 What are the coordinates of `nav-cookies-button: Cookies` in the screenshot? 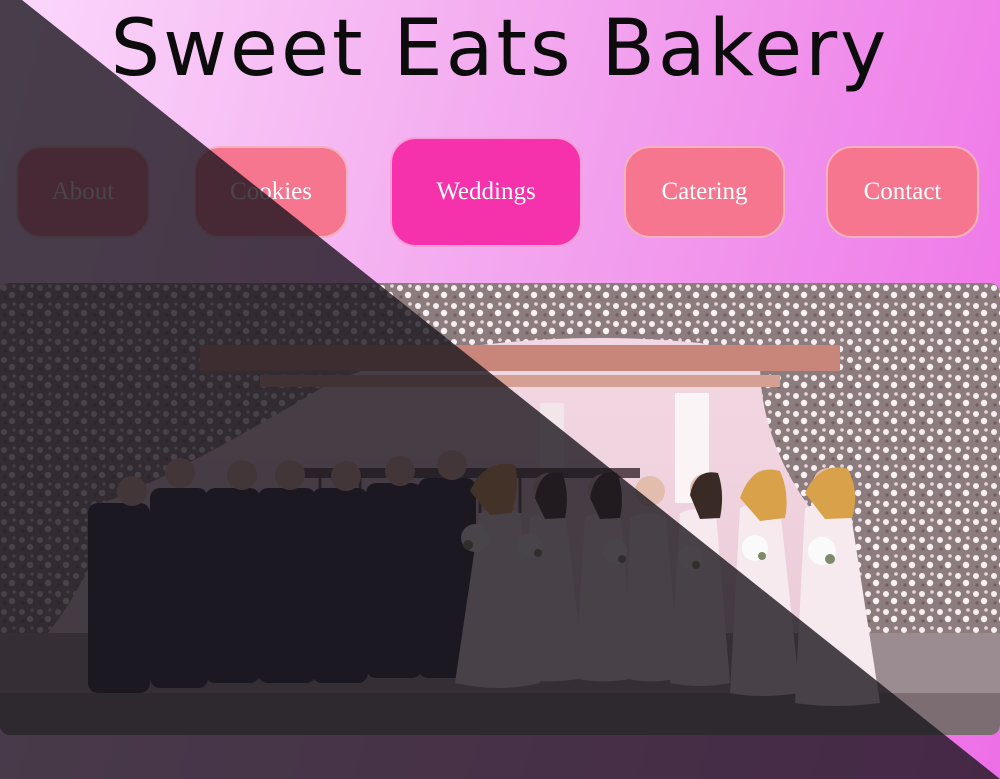 It's located at (271, 192).